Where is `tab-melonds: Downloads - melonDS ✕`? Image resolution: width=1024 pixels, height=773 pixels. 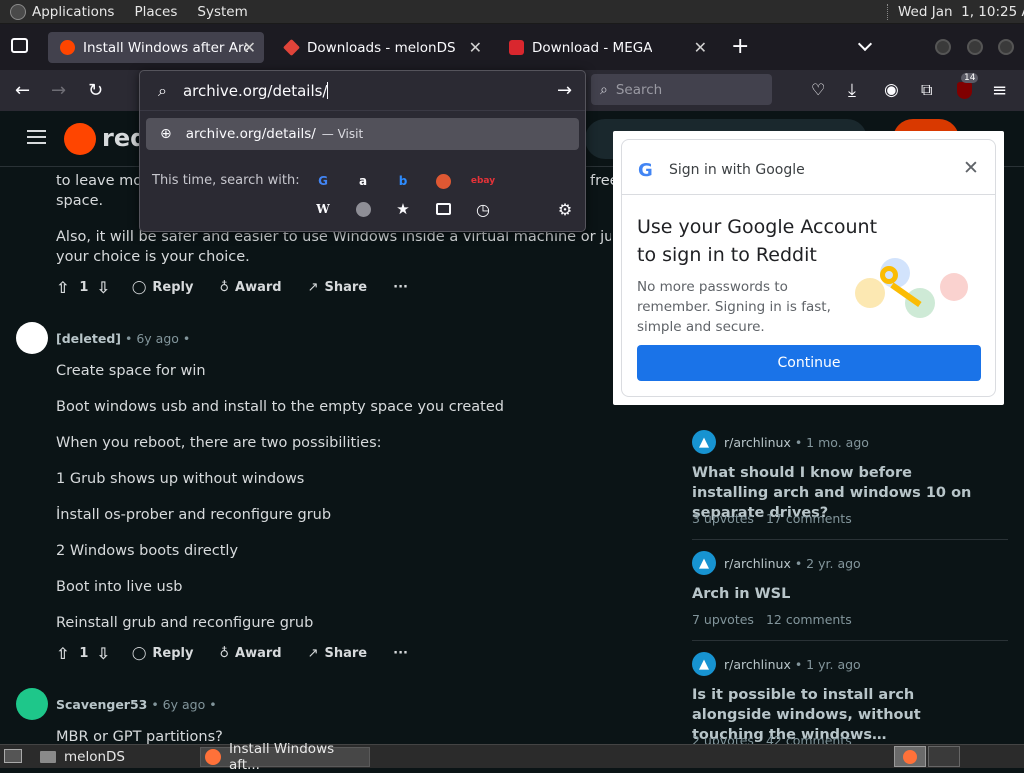
tab-melonds: Downloads - melonDS ✕ is located at coordinates (381, 47).